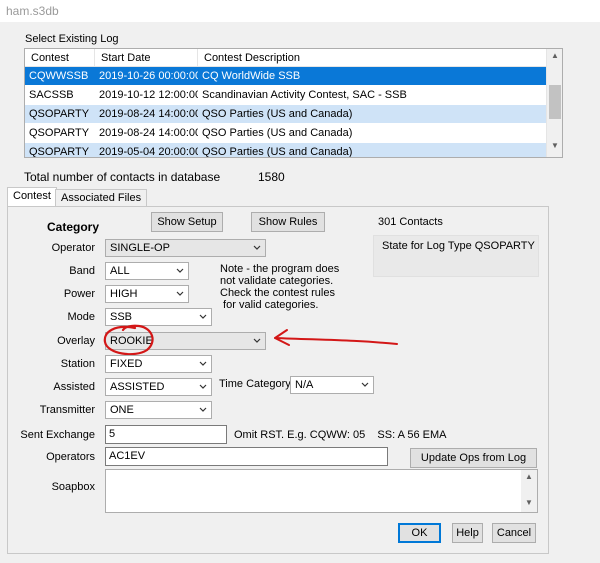 The height and width of the screenshot is (563, 600). I want to click on log-cell-start-date: 2019-05-04 20:00:00, so click(148, 152).